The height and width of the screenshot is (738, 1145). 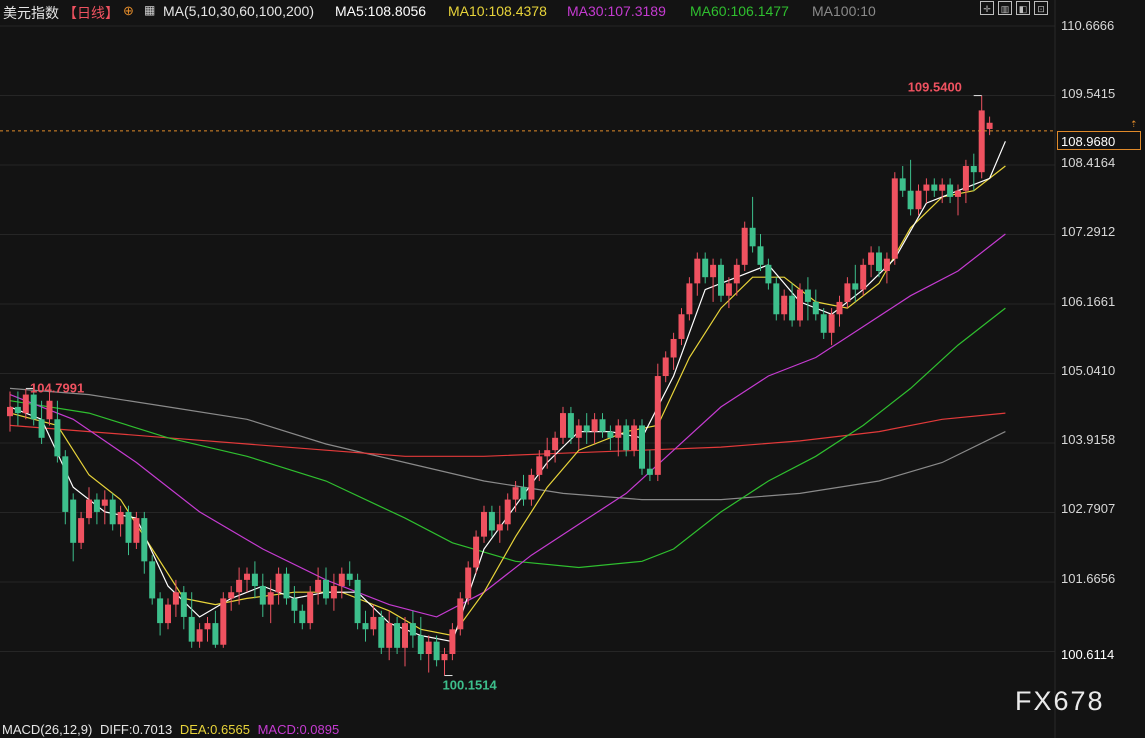 I want to click on add-indicator-icon: ⊕, so click(x=128, y=11).